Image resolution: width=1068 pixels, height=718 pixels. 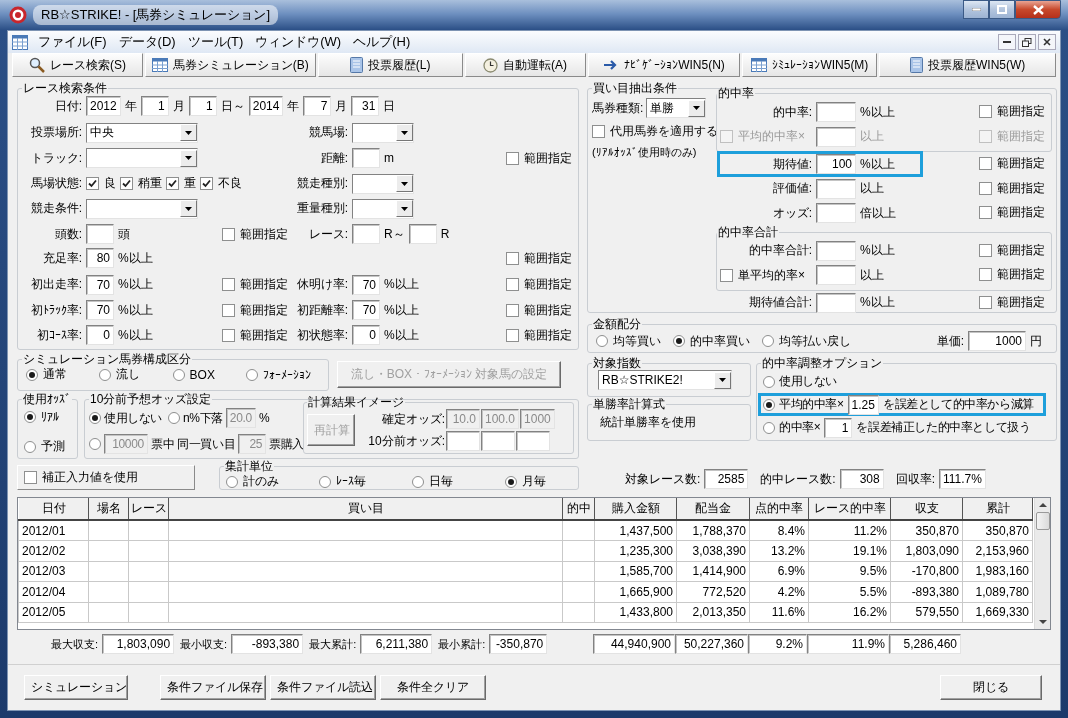 I want to click on toolbar-button: ﾅﾋﾞｹﾞｰｼｮﾝWIN5(N), so click(x=664, y=65).